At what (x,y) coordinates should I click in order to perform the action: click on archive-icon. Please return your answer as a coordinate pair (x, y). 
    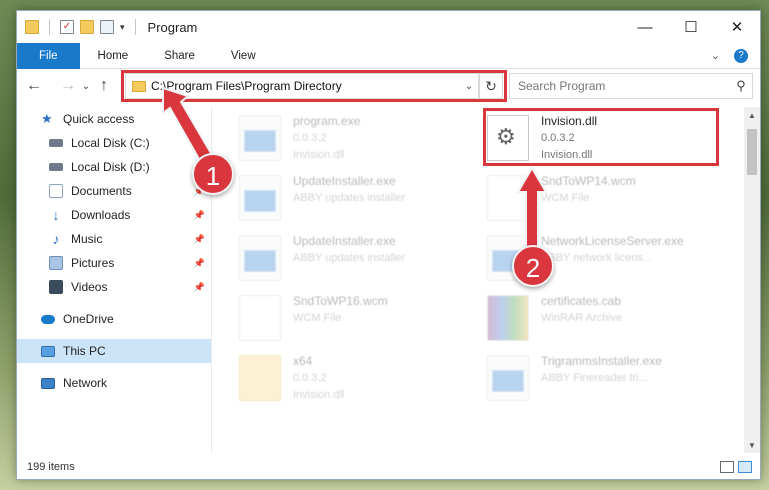
    Looking at the image, I should click on (508, 318).